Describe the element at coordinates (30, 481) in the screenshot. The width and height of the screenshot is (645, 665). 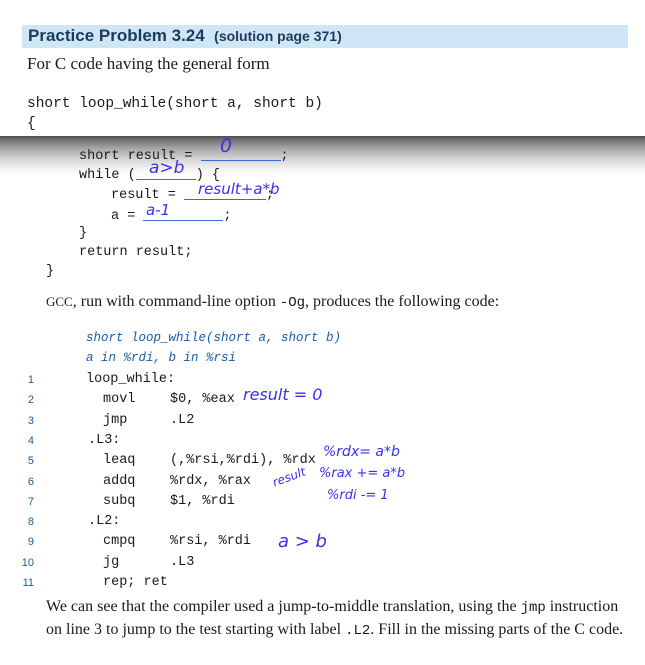
I see `asm-line-number: 6` at that location.